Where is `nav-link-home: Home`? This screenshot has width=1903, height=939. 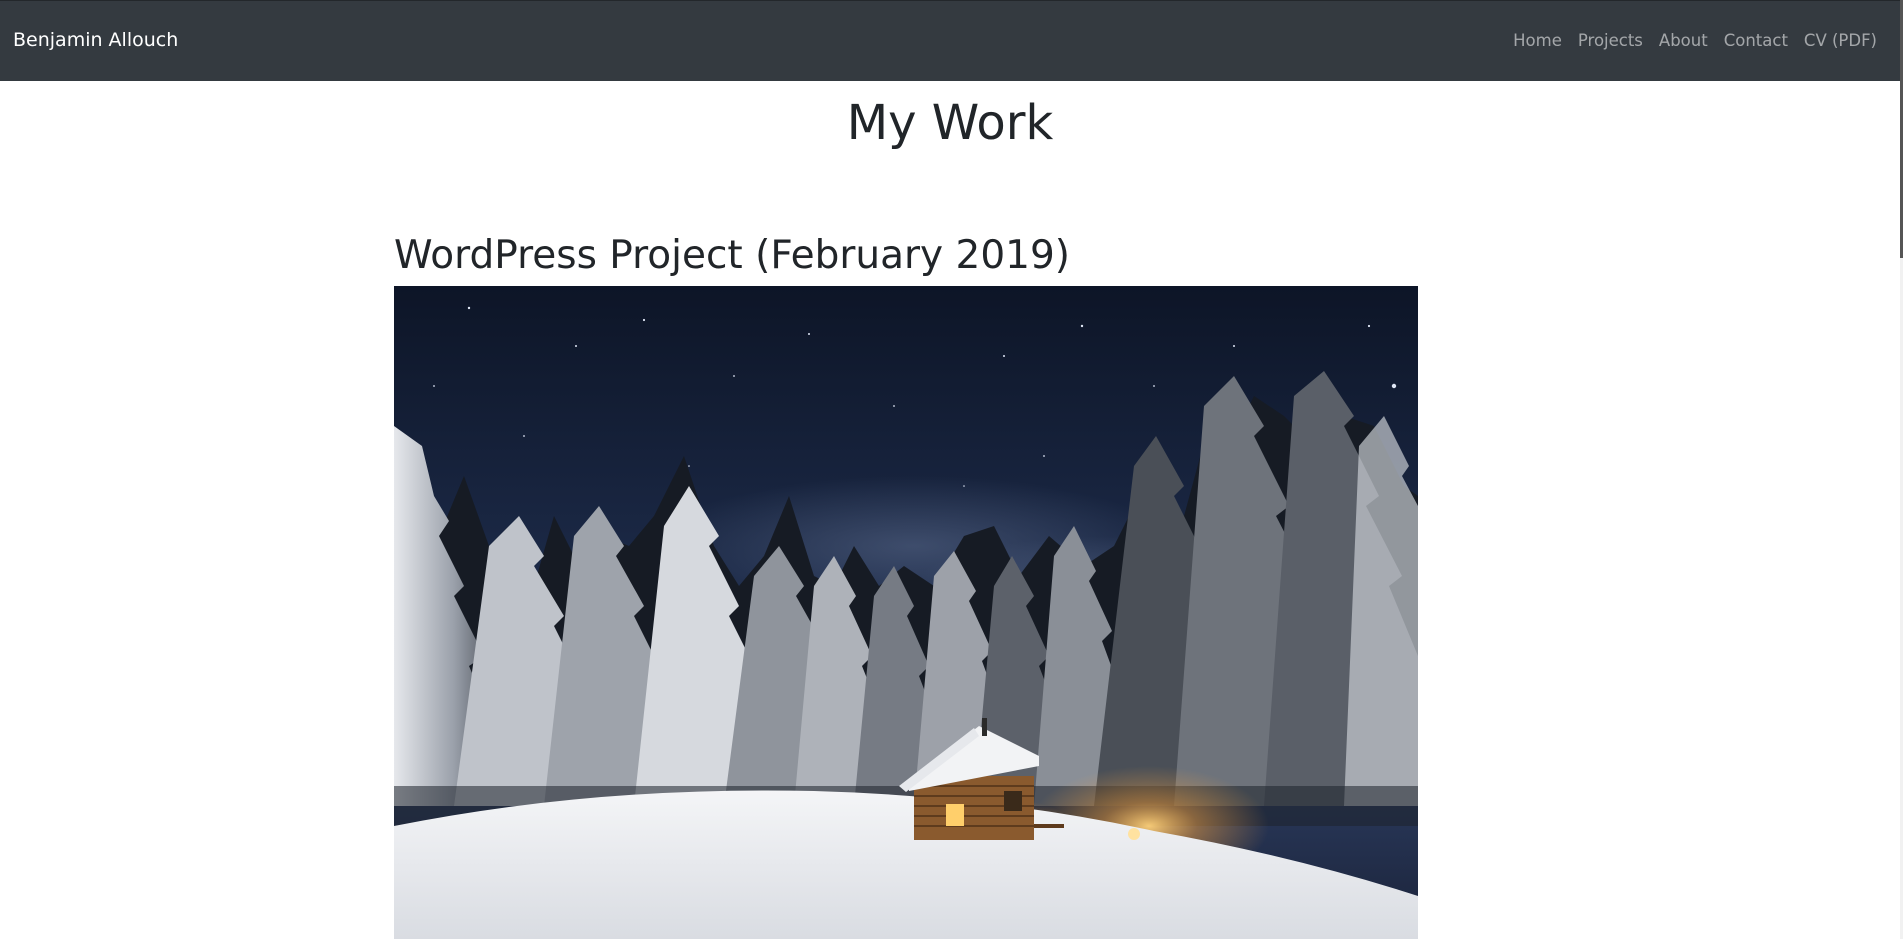
nav-link-home: Home is located at coordinates (1537, 40).